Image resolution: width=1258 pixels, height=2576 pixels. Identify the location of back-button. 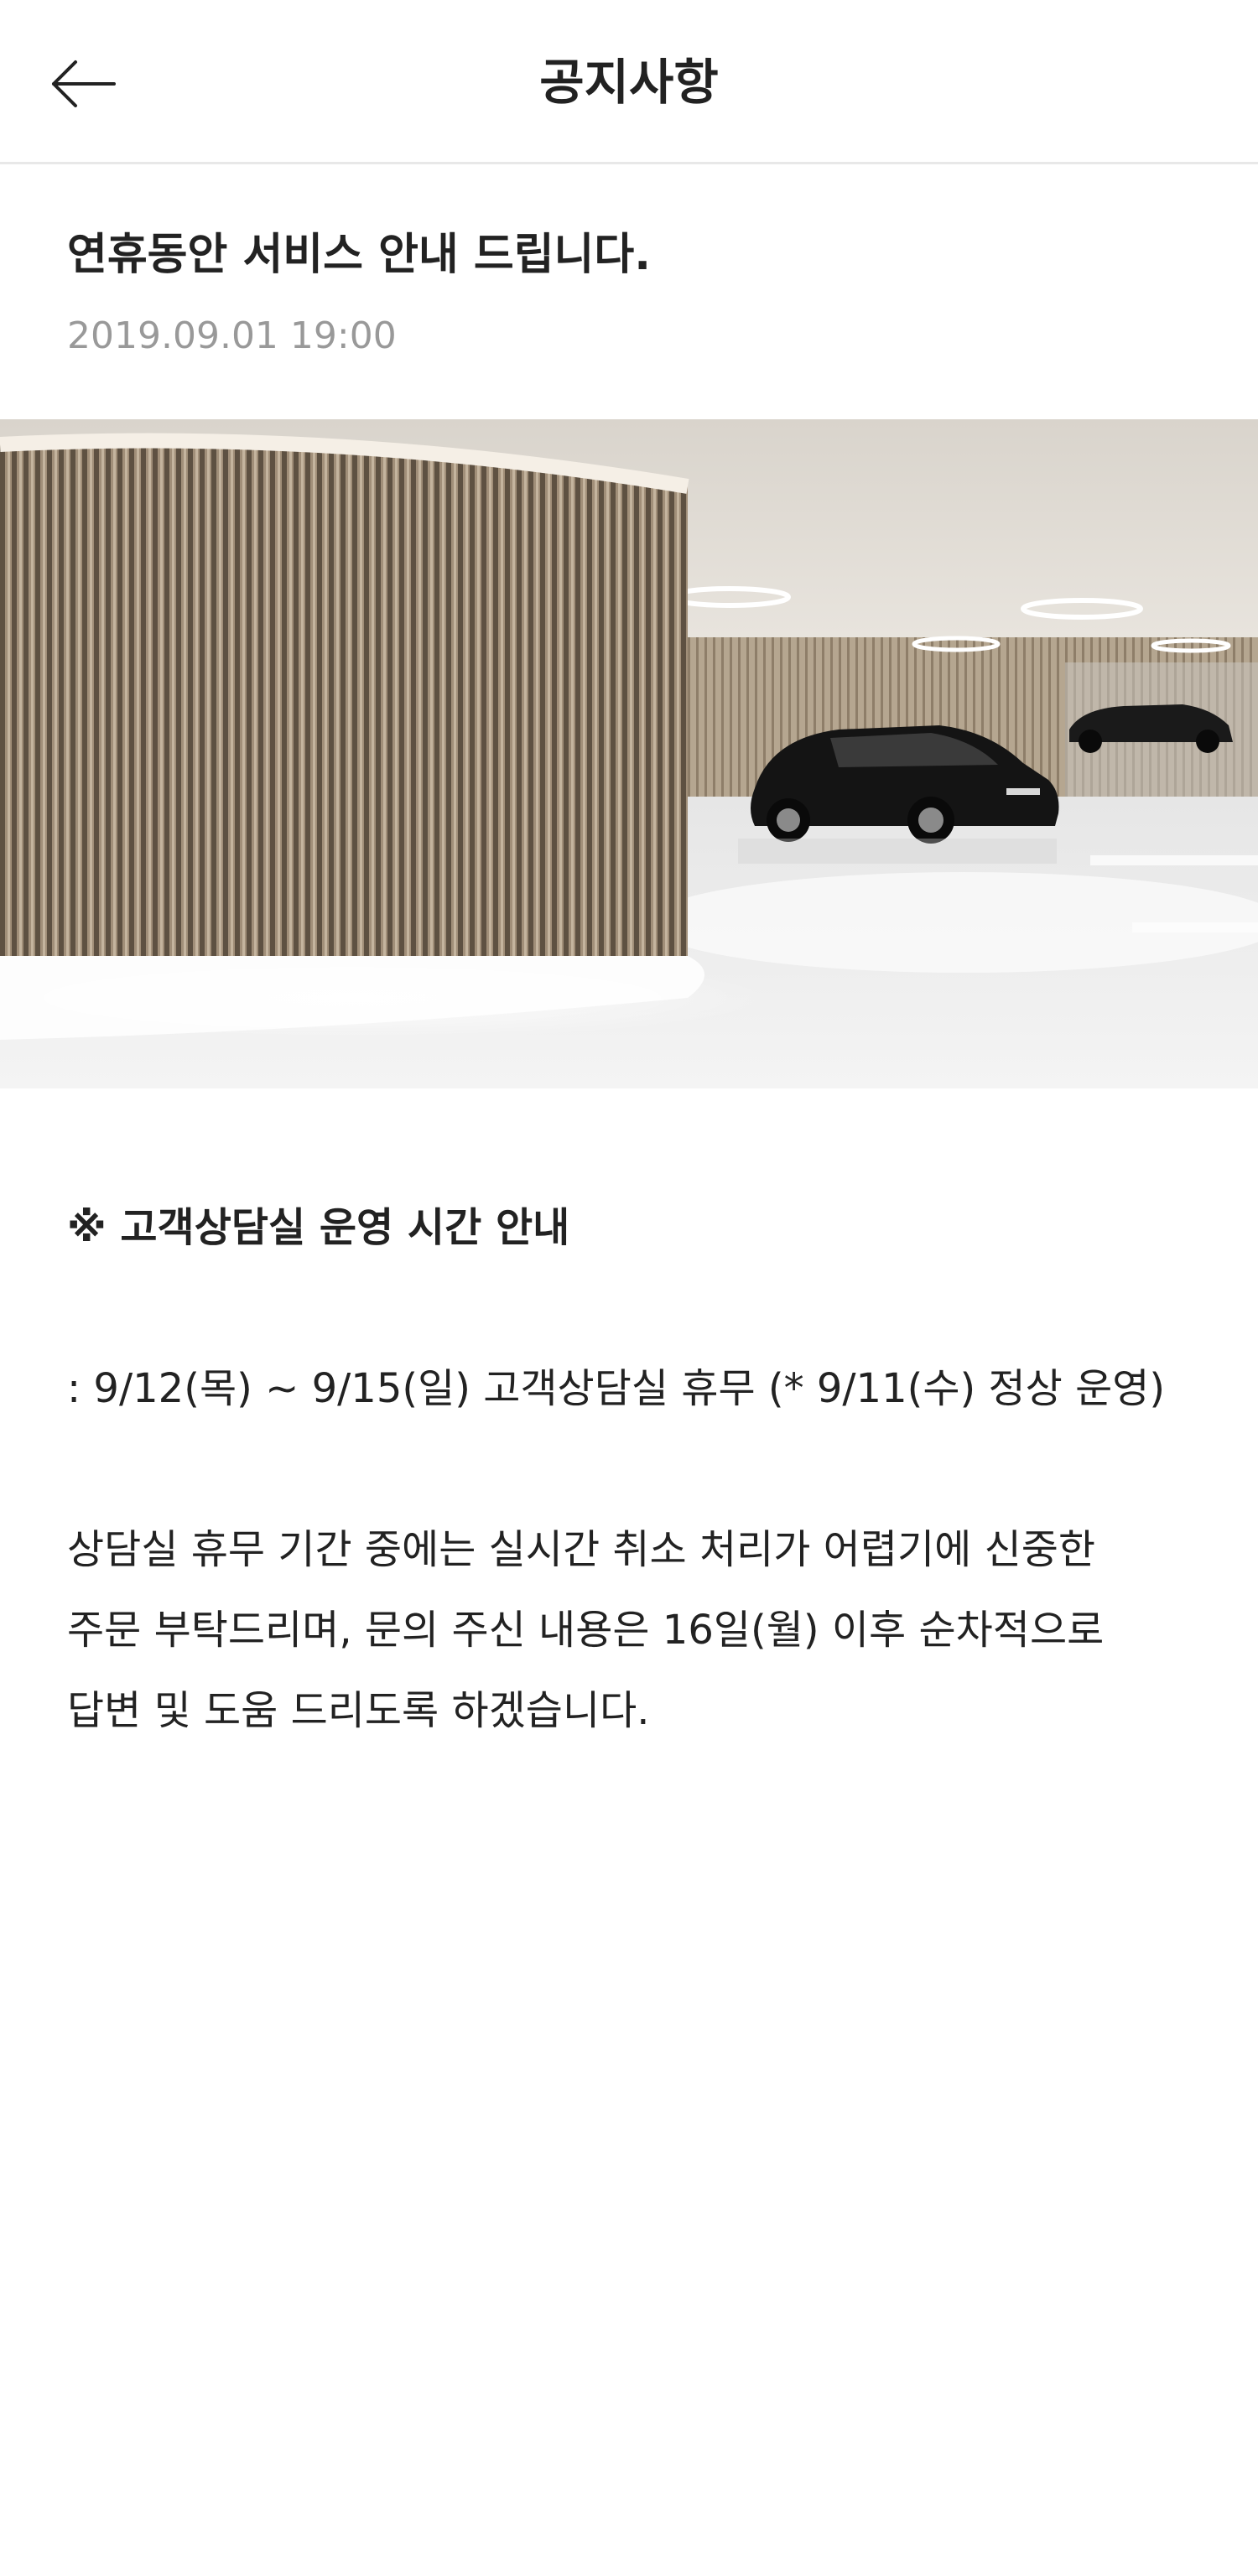
(100, 84).